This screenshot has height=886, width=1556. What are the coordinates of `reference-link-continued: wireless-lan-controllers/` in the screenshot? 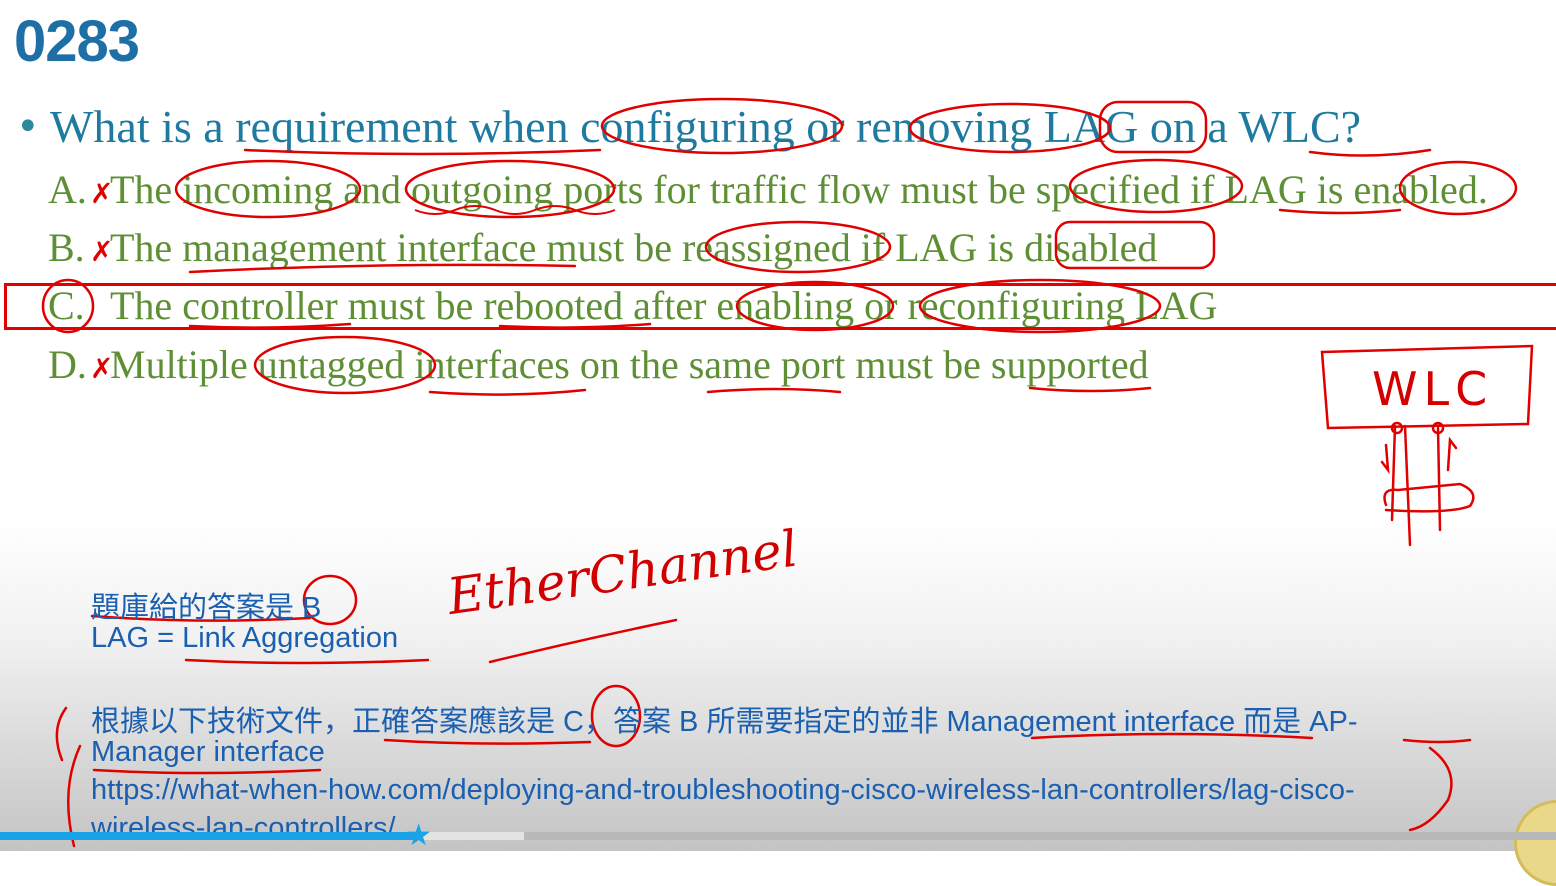 It's located at (243, 828).